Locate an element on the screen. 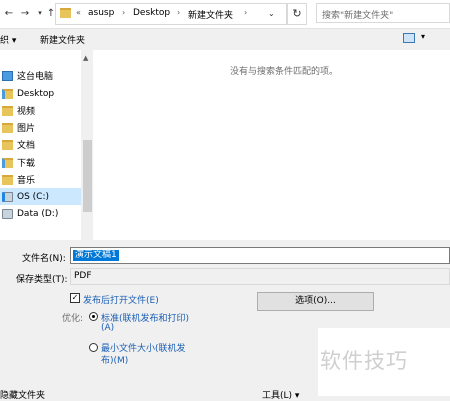 The height and width of the screenshot is (401, 450). radio-min-size-label-2: 布)(M) is located at coordinates (115, 361).